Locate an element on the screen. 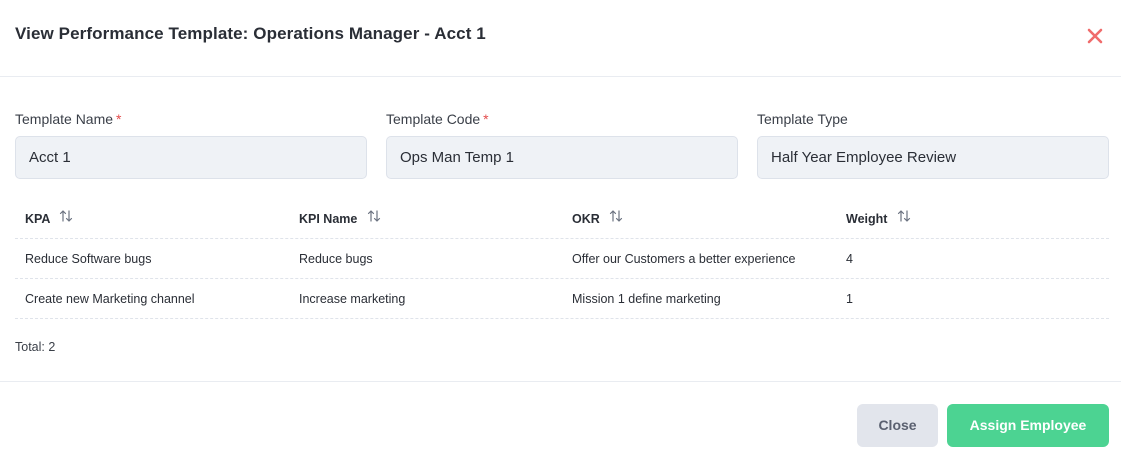  cell-okr: Mission 1 define marketing is located at coordinates (646, 299).